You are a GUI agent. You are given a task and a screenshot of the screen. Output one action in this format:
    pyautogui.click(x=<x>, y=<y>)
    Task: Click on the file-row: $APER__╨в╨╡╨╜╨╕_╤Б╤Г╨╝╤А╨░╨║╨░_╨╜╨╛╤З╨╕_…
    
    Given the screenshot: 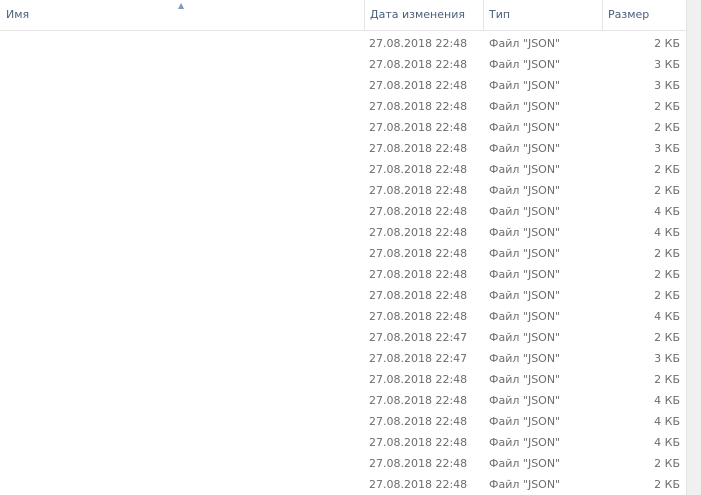 What is the action you would take?
    pyautogui.click(x=343, y=358)
    